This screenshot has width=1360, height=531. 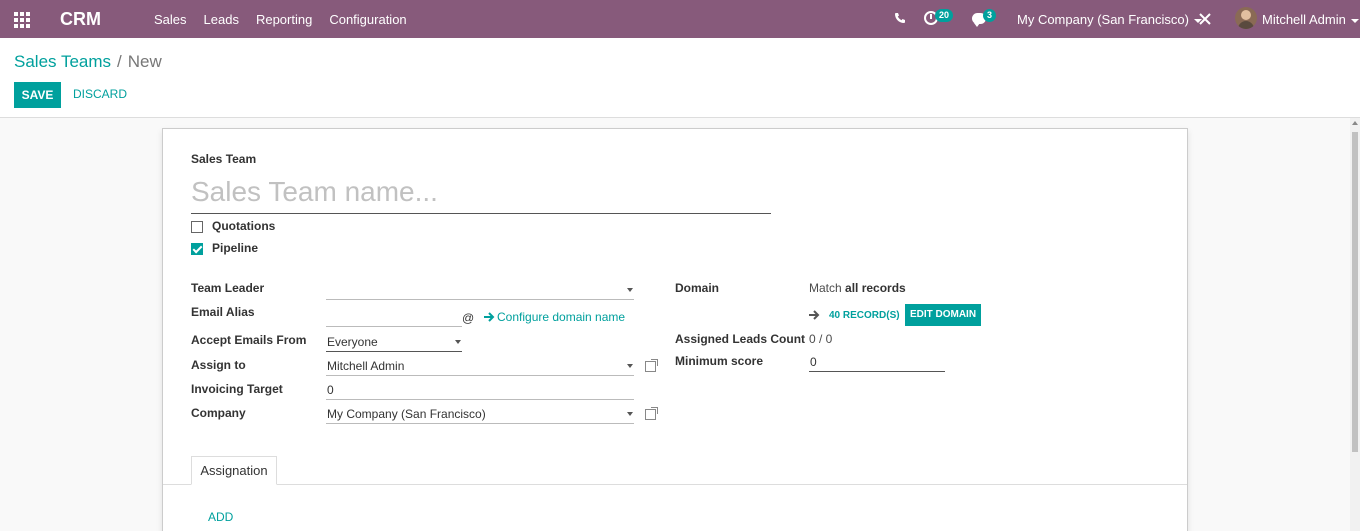 I want to click on email-alias-label: Email Alias, so click(x=223, y=312).